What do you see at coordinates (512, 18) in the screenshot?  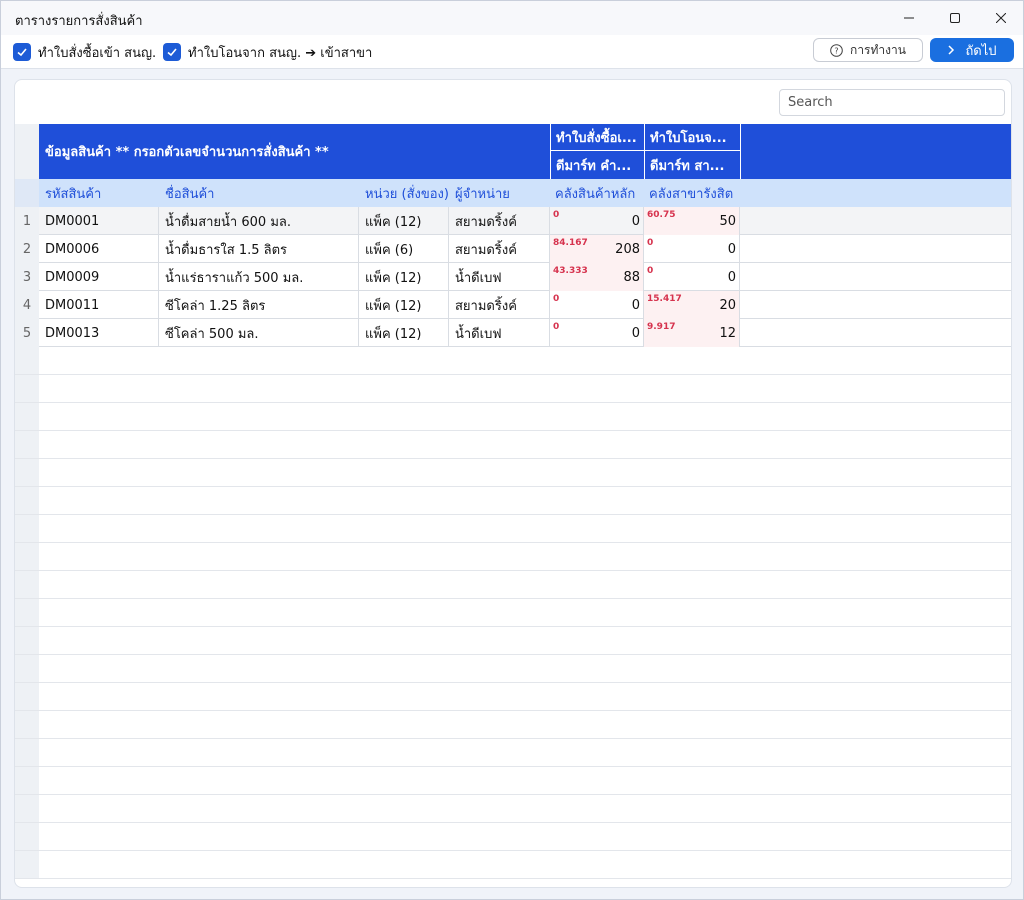 I see `title-bar: ตารางรายการสั่งสินค้า` at bounding box center [512, 18].